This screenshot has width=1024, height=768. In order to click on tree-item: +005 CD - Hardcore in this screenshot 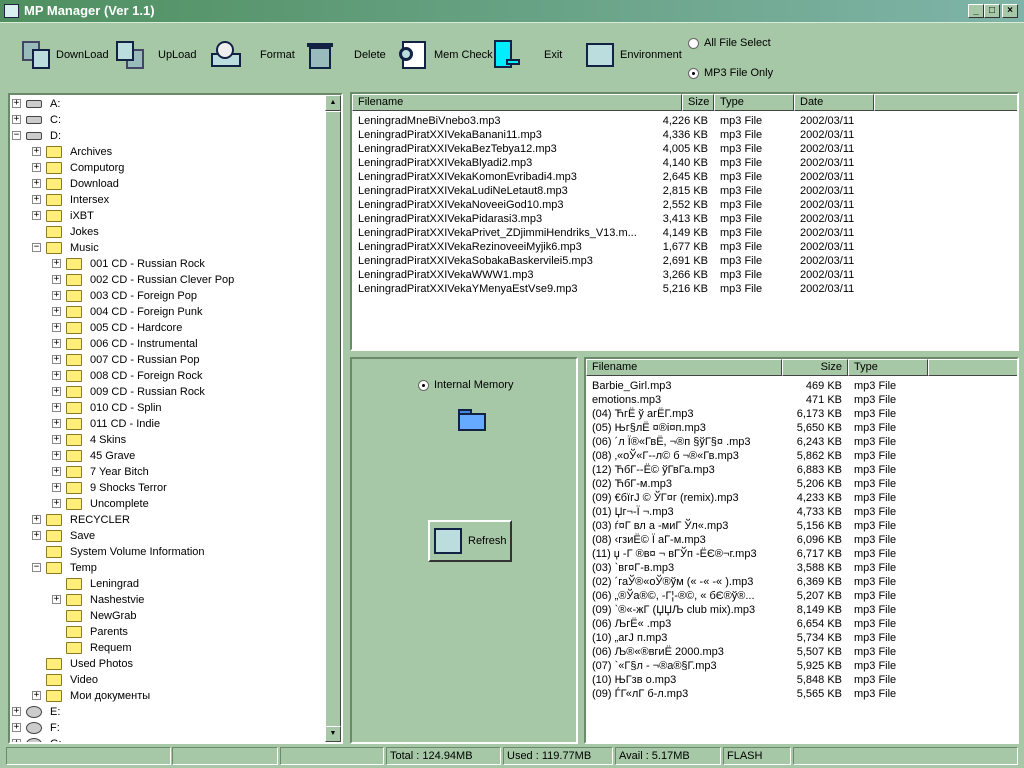, I will do `click(167, 328)`.